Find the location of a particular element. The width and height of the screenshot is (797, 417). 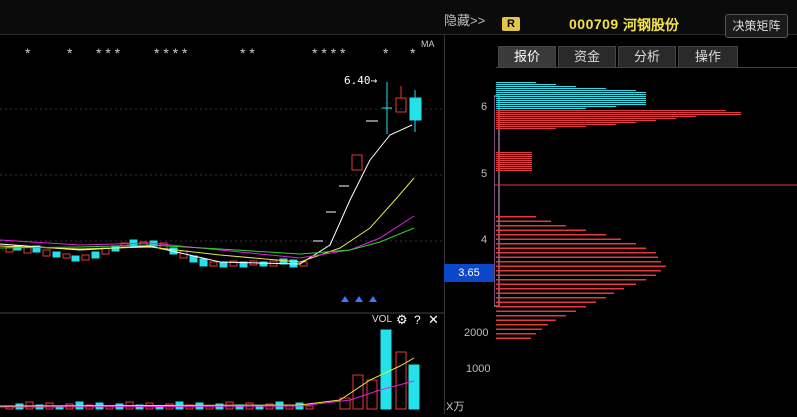

tab-analysis: 分析 is located at coordinates (647, 57).